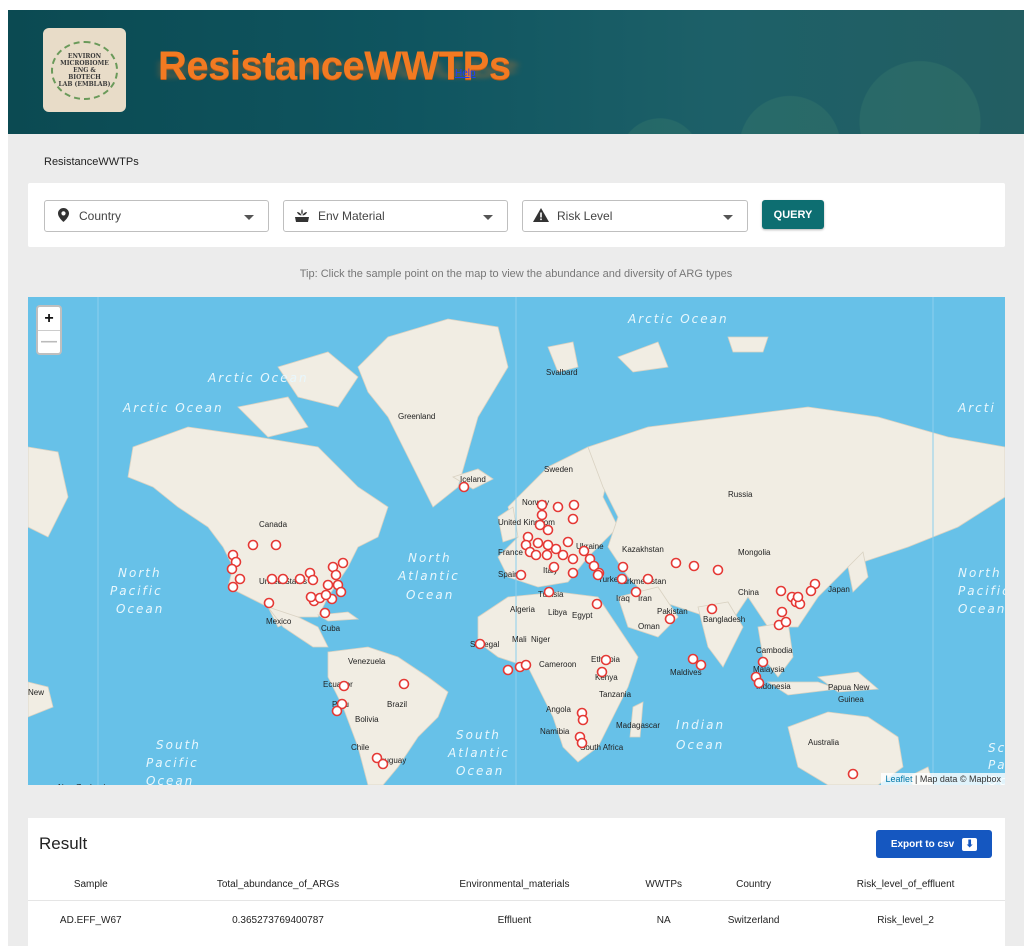 Image resolution: width=1032 pixels, height=946 pixels. I want to click on column-header: Risk_level_of_effluent, so click(905, 885).